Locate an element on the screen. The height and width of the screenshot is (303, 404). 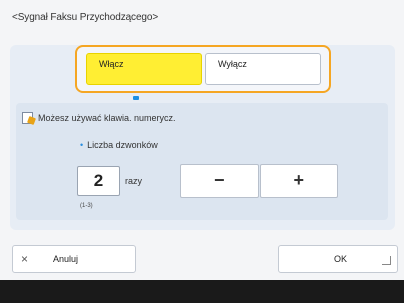
hint: Możesz używać klawia. numerycz. is located at coordinates (99, 118).